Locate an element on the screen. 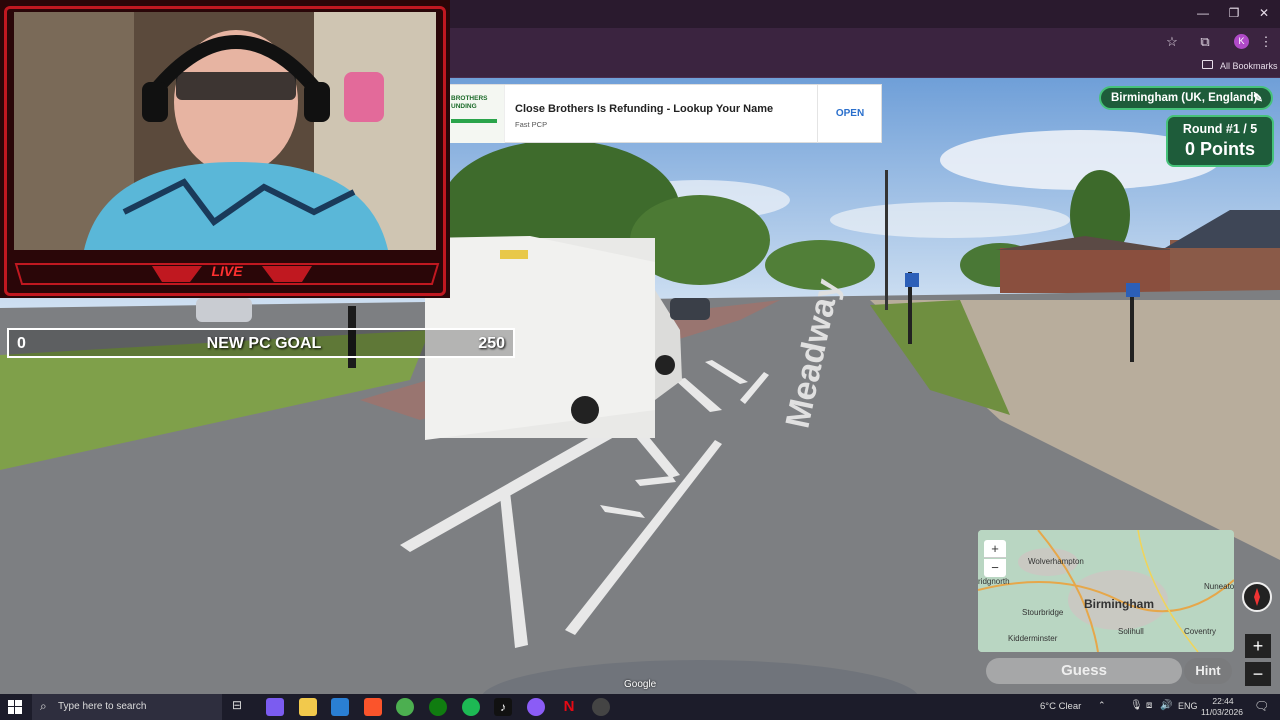 This screenshot has height=720, width=1280. stream-goal-bar: 0 NEW PC GOAL 250 is located at coordinates (261, 343).